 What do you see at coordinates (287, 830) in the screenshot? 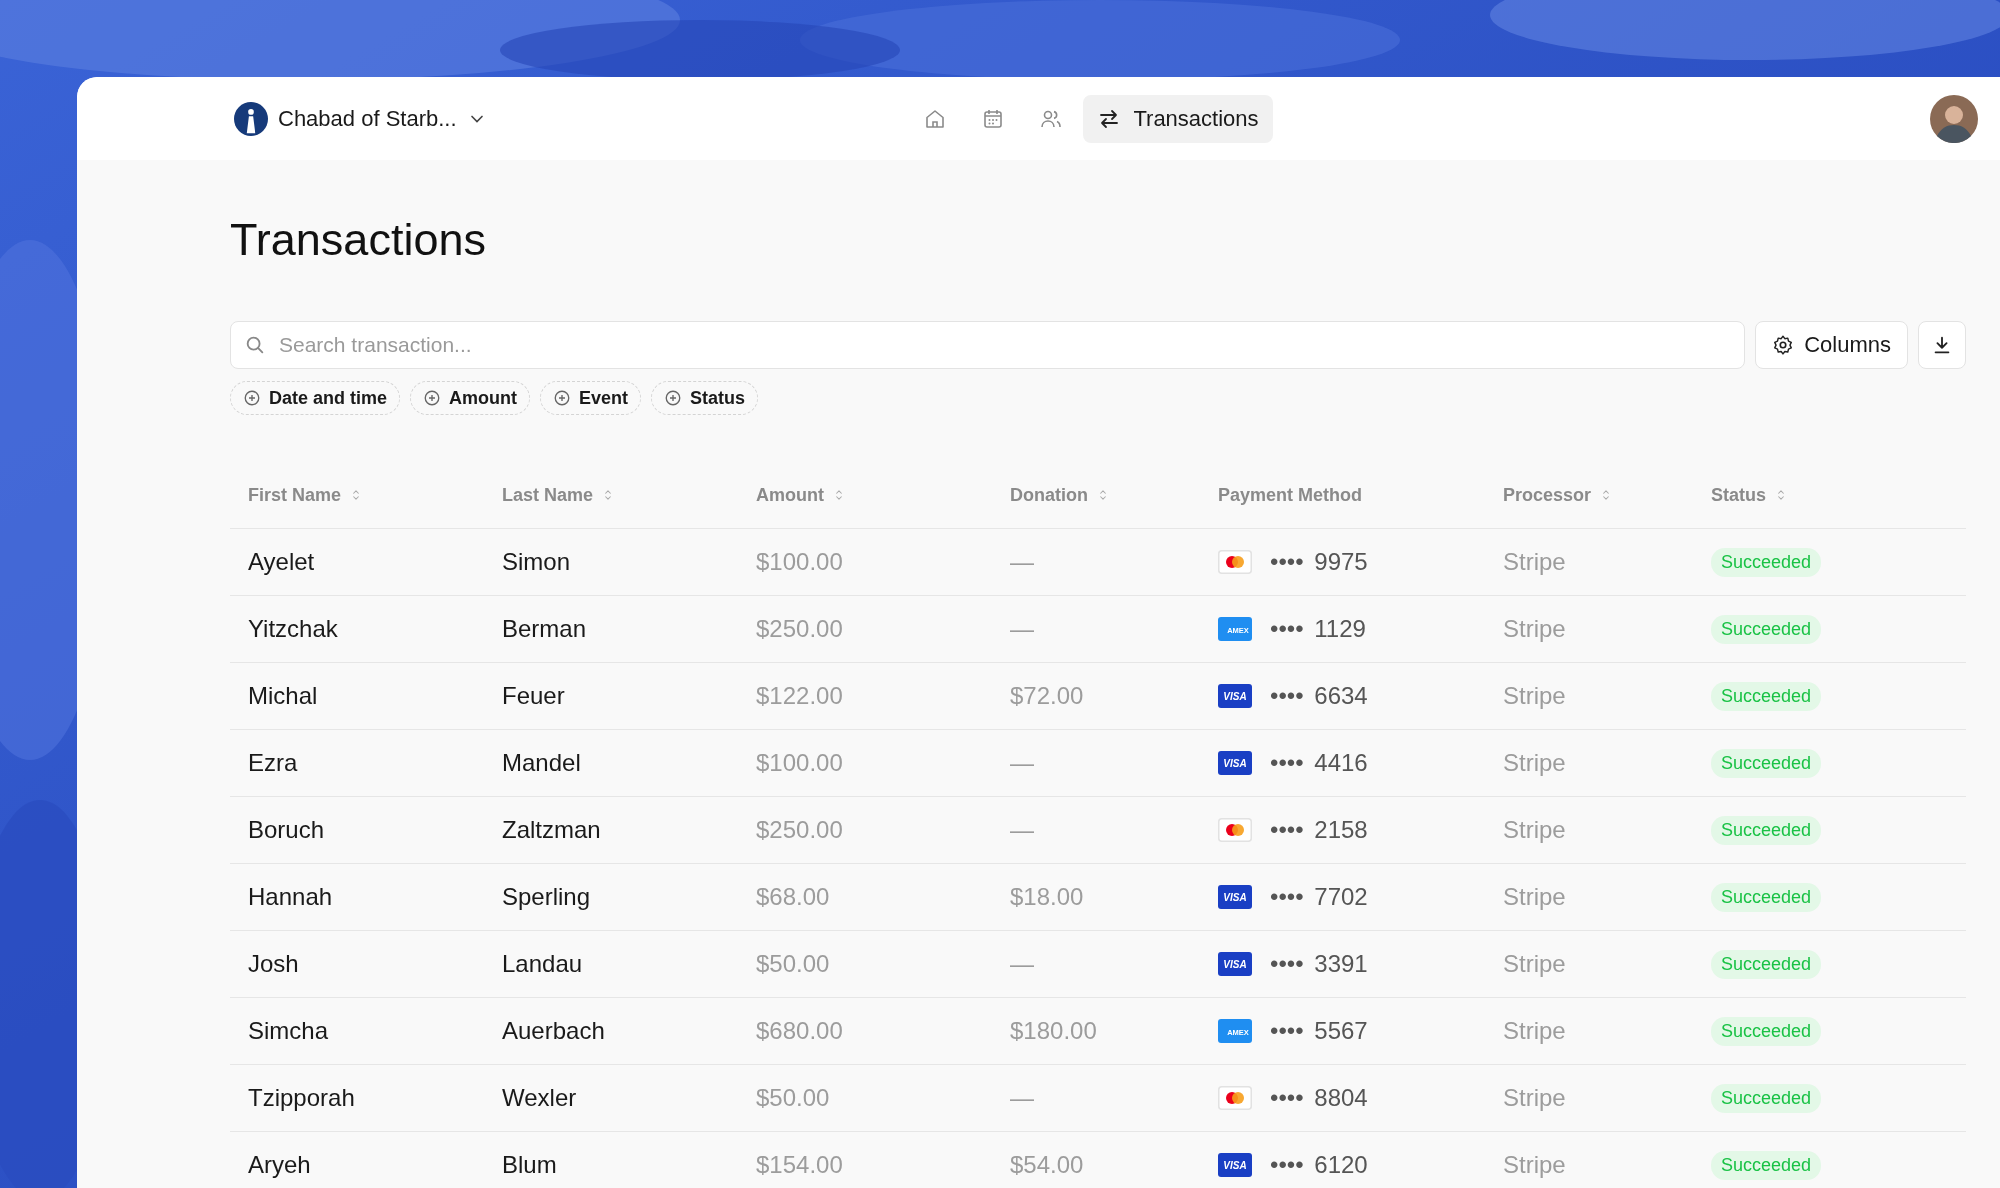
I see `table-cell-text: Boruch` at bounding box center [287, 830].